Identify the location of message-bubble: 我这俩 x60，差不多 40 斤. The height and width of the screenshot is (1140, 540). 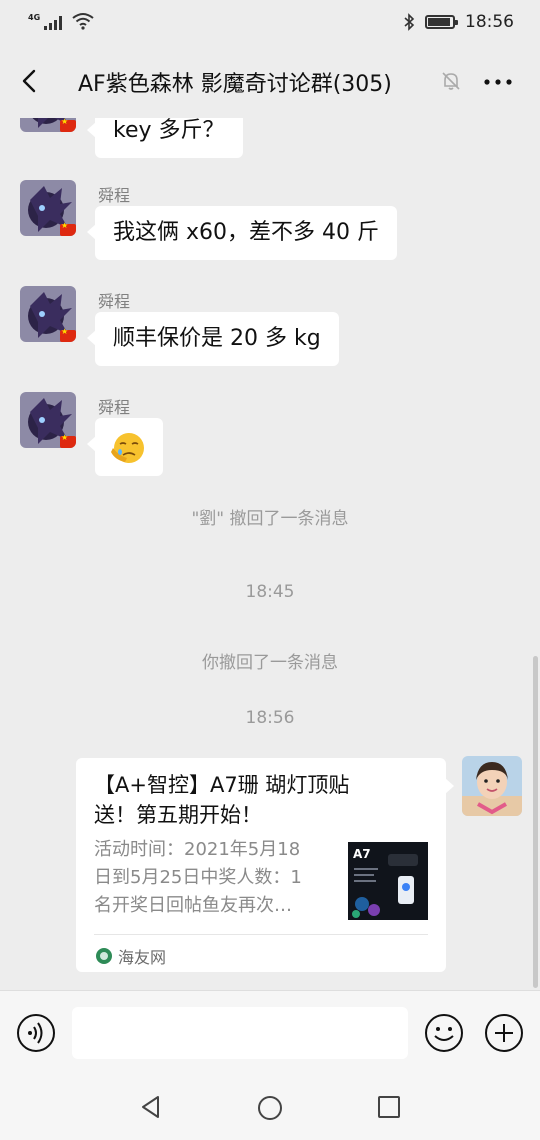
(242, 233).